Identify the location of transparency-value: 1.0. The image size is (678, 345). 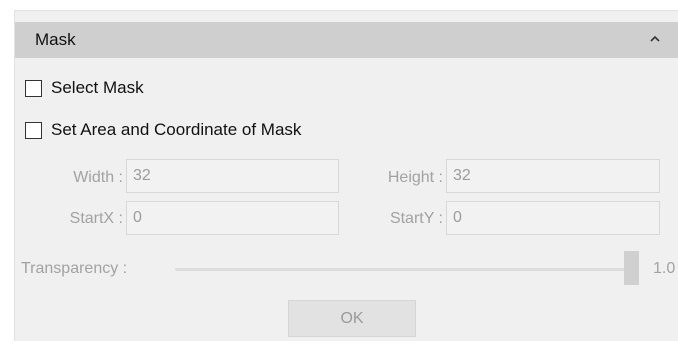
(664, 268).